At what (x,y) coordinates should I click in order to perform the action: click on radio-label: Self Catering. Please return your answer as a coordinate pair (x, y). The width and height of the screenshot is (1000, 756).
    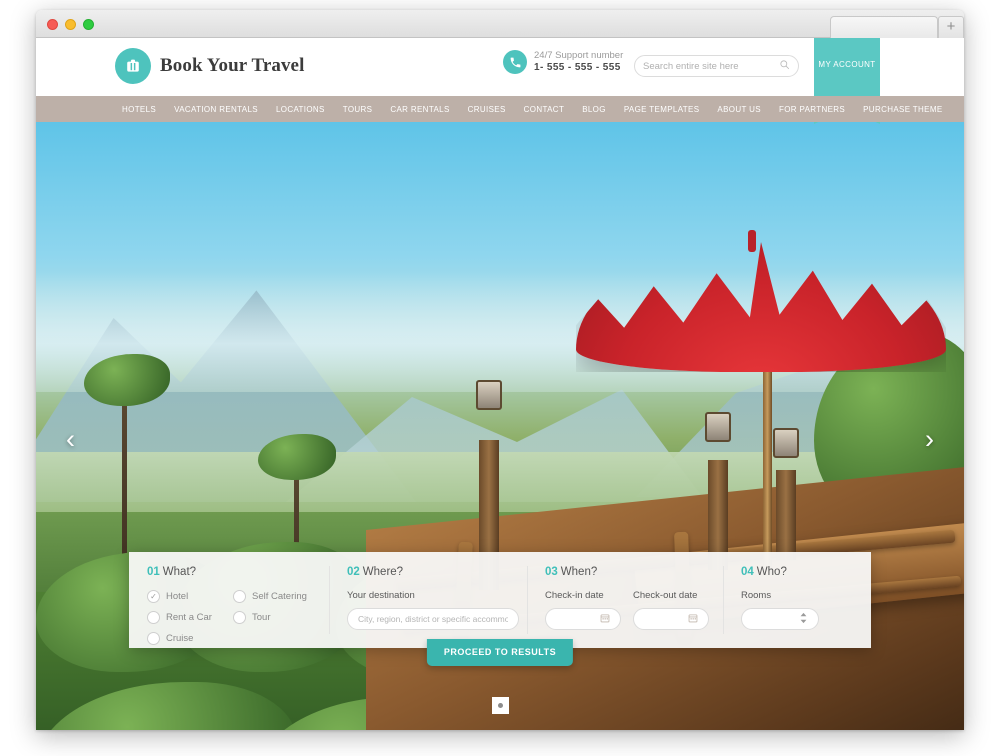
    Looking at the image, I should click on (279, 596).